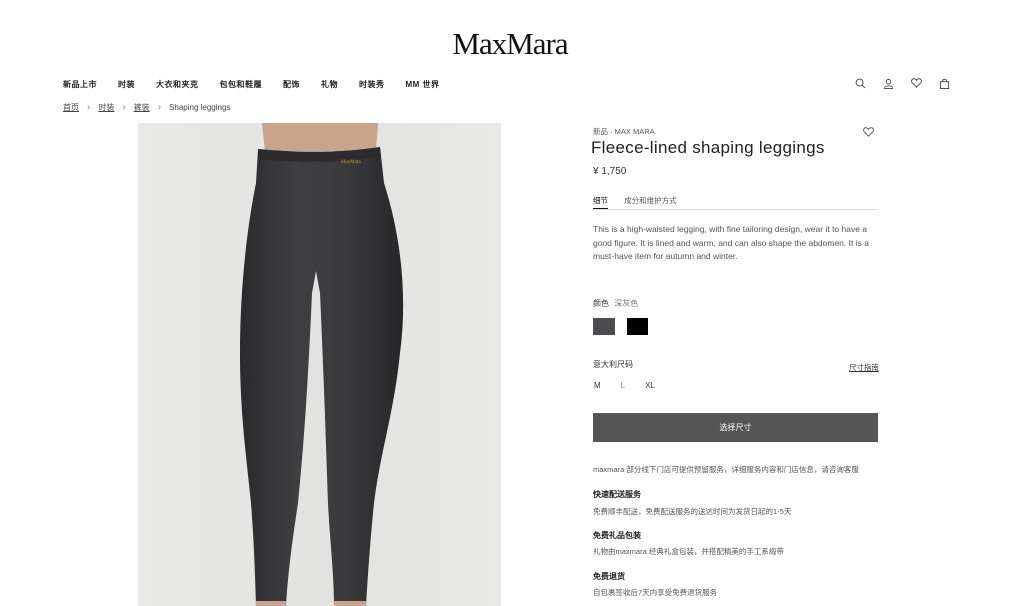 This screenshot has width=1020, height=606. What do you see at coordinates (916, 83) in the screenshot?
I see `wishlist-heart-icon` at bounding box center [916, 83].